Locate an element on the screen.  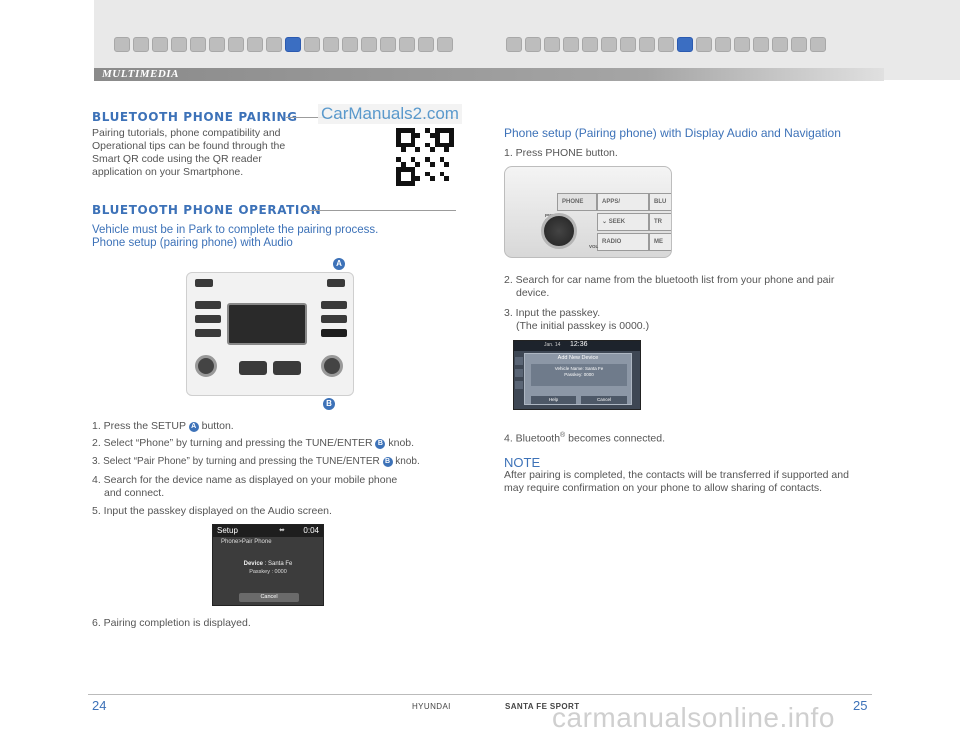
device-value: : Santa Fe is located at coordinates (278, 564).